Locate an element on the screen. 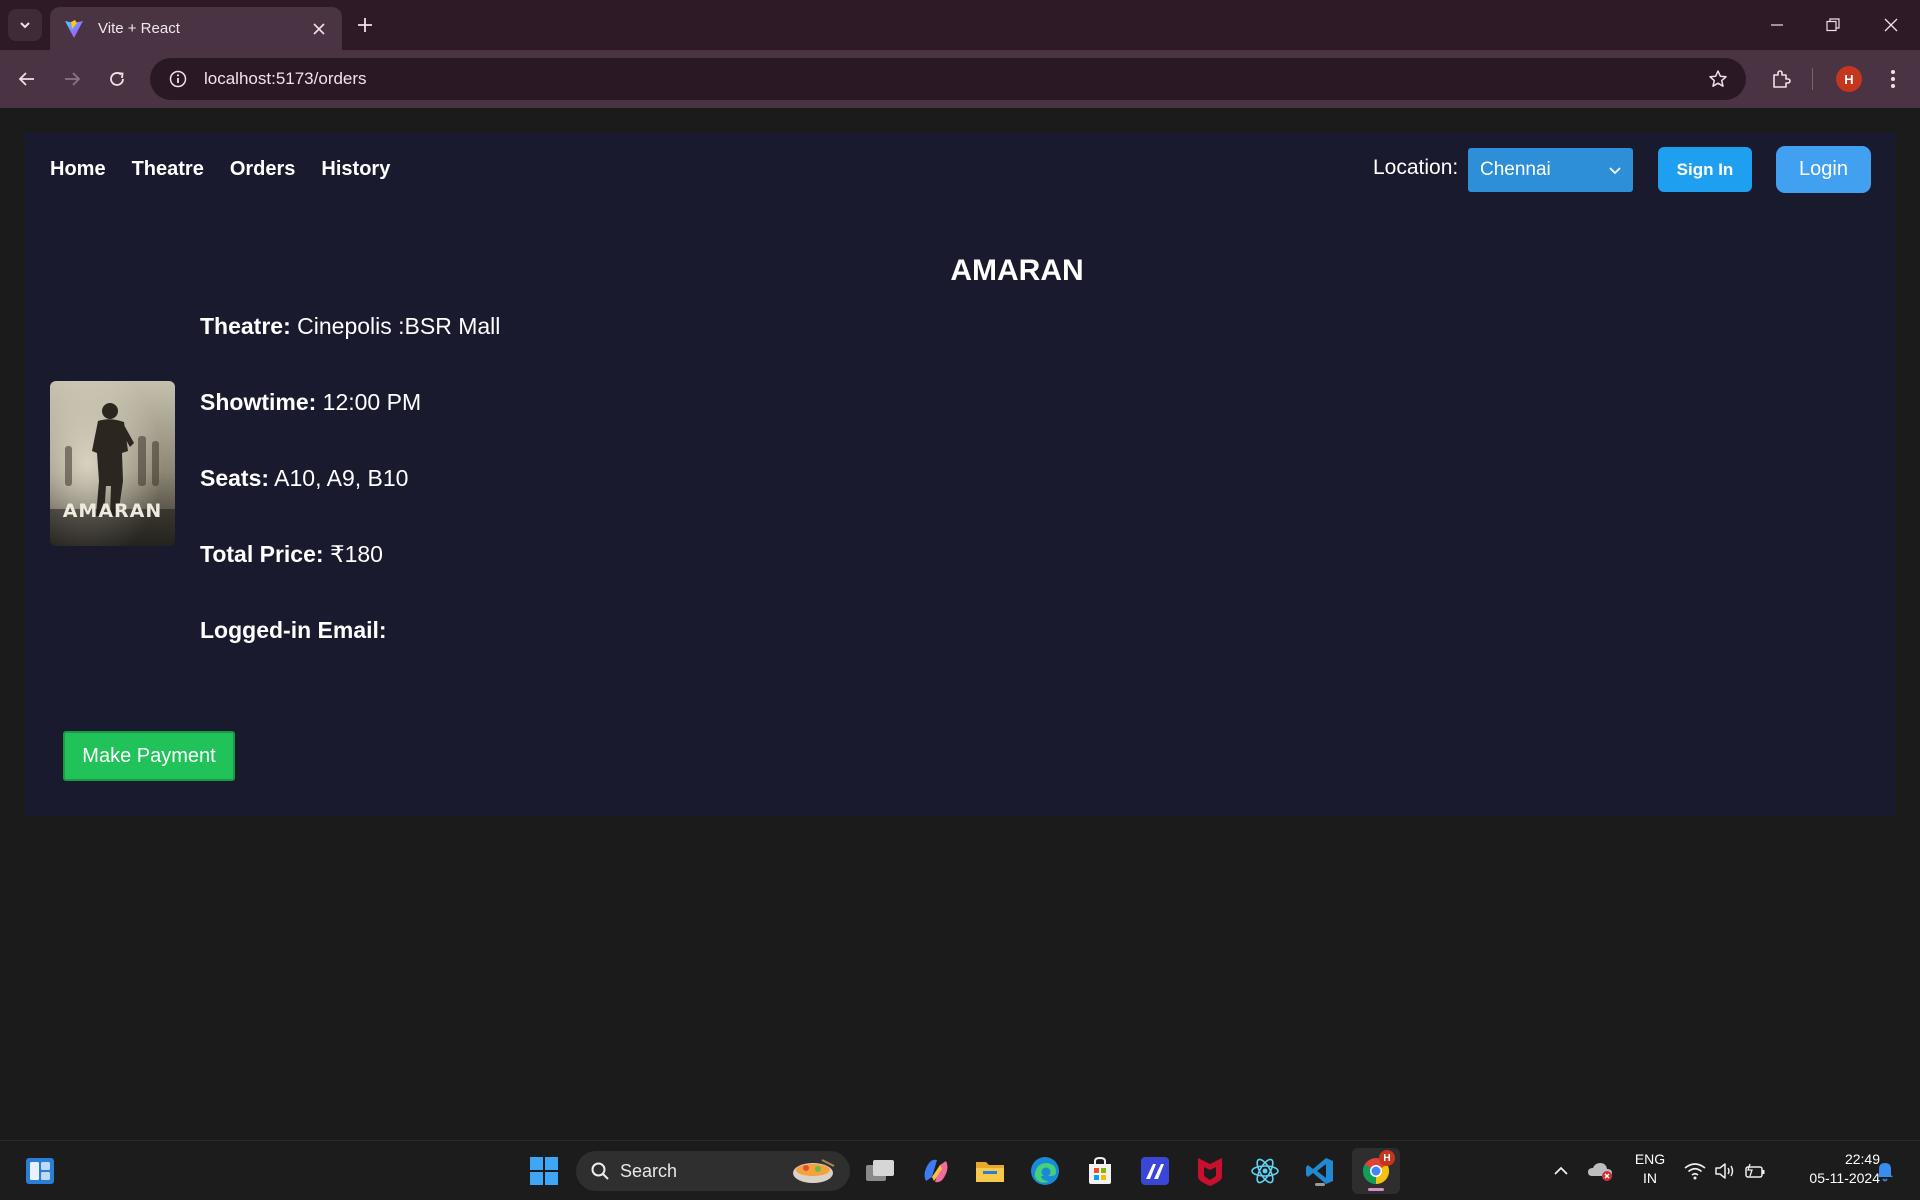 The width and height of the screenshot is (1920, 1200). email-label: Logged-in Email: is located at coordinates (293, 630).